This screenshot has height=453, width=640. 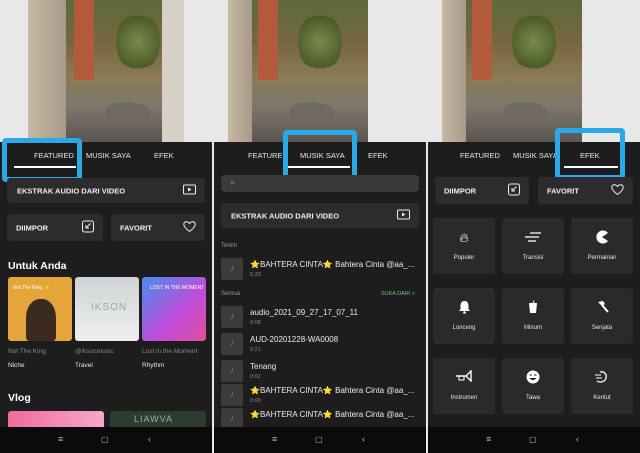 What do you see at coordinates (533, 378) in the screenshot?
I see `laugh-icon` at bounding box center [533, 378].